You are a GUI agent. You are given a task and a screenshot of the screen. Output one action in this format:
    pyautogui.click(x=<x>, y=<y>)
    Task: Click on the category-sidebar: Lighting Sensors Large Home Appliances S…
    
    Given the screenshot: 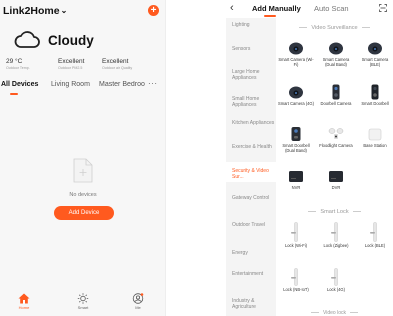 What is the action you would take?
    pyautogui.click(x=251, y=167)
    